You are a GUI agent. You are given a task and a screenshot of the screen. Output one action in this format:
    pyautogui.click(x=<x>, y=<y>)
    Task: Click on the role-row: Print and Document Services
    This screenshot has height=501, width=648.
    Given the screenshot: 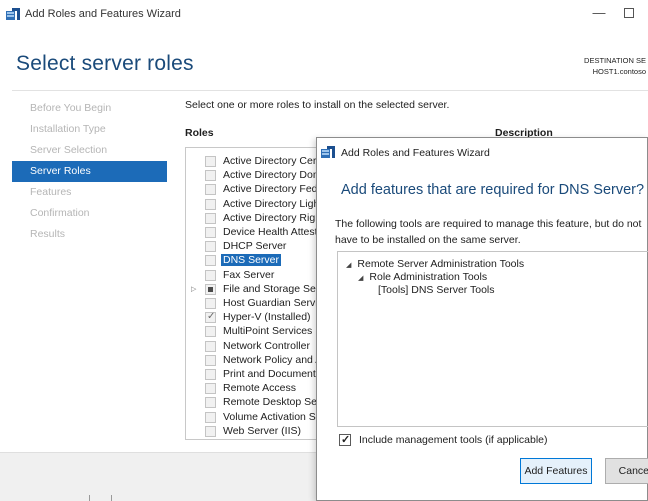 What is the action you would take?
    pyautogui.click(x=255, y=374)
    